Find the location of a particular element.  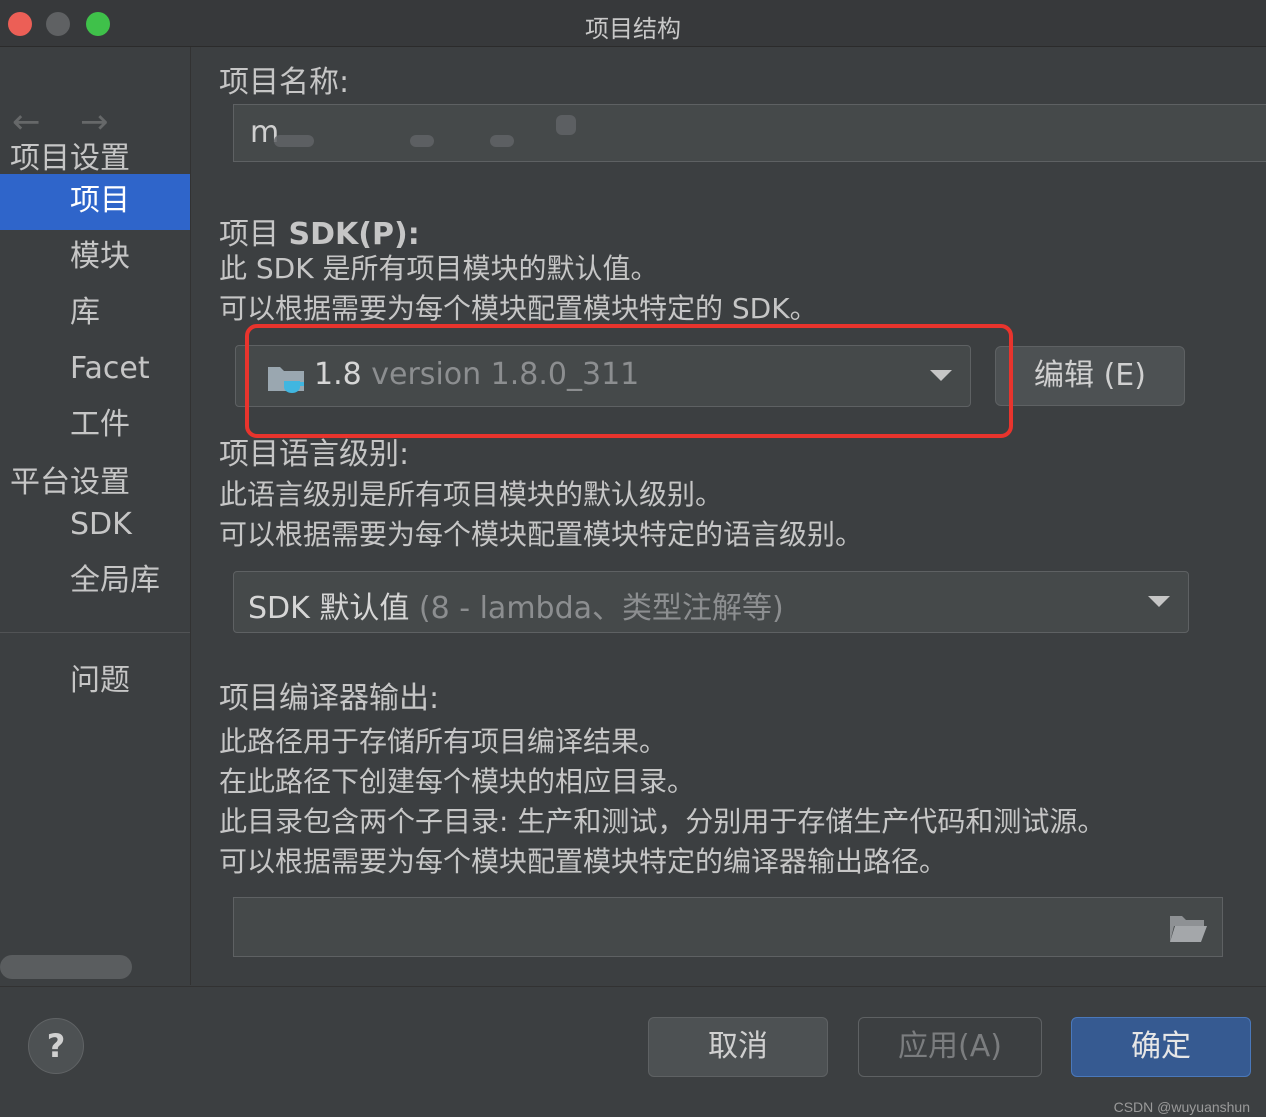

title-bar: 项目结构 is located at coordinates (633, 23).